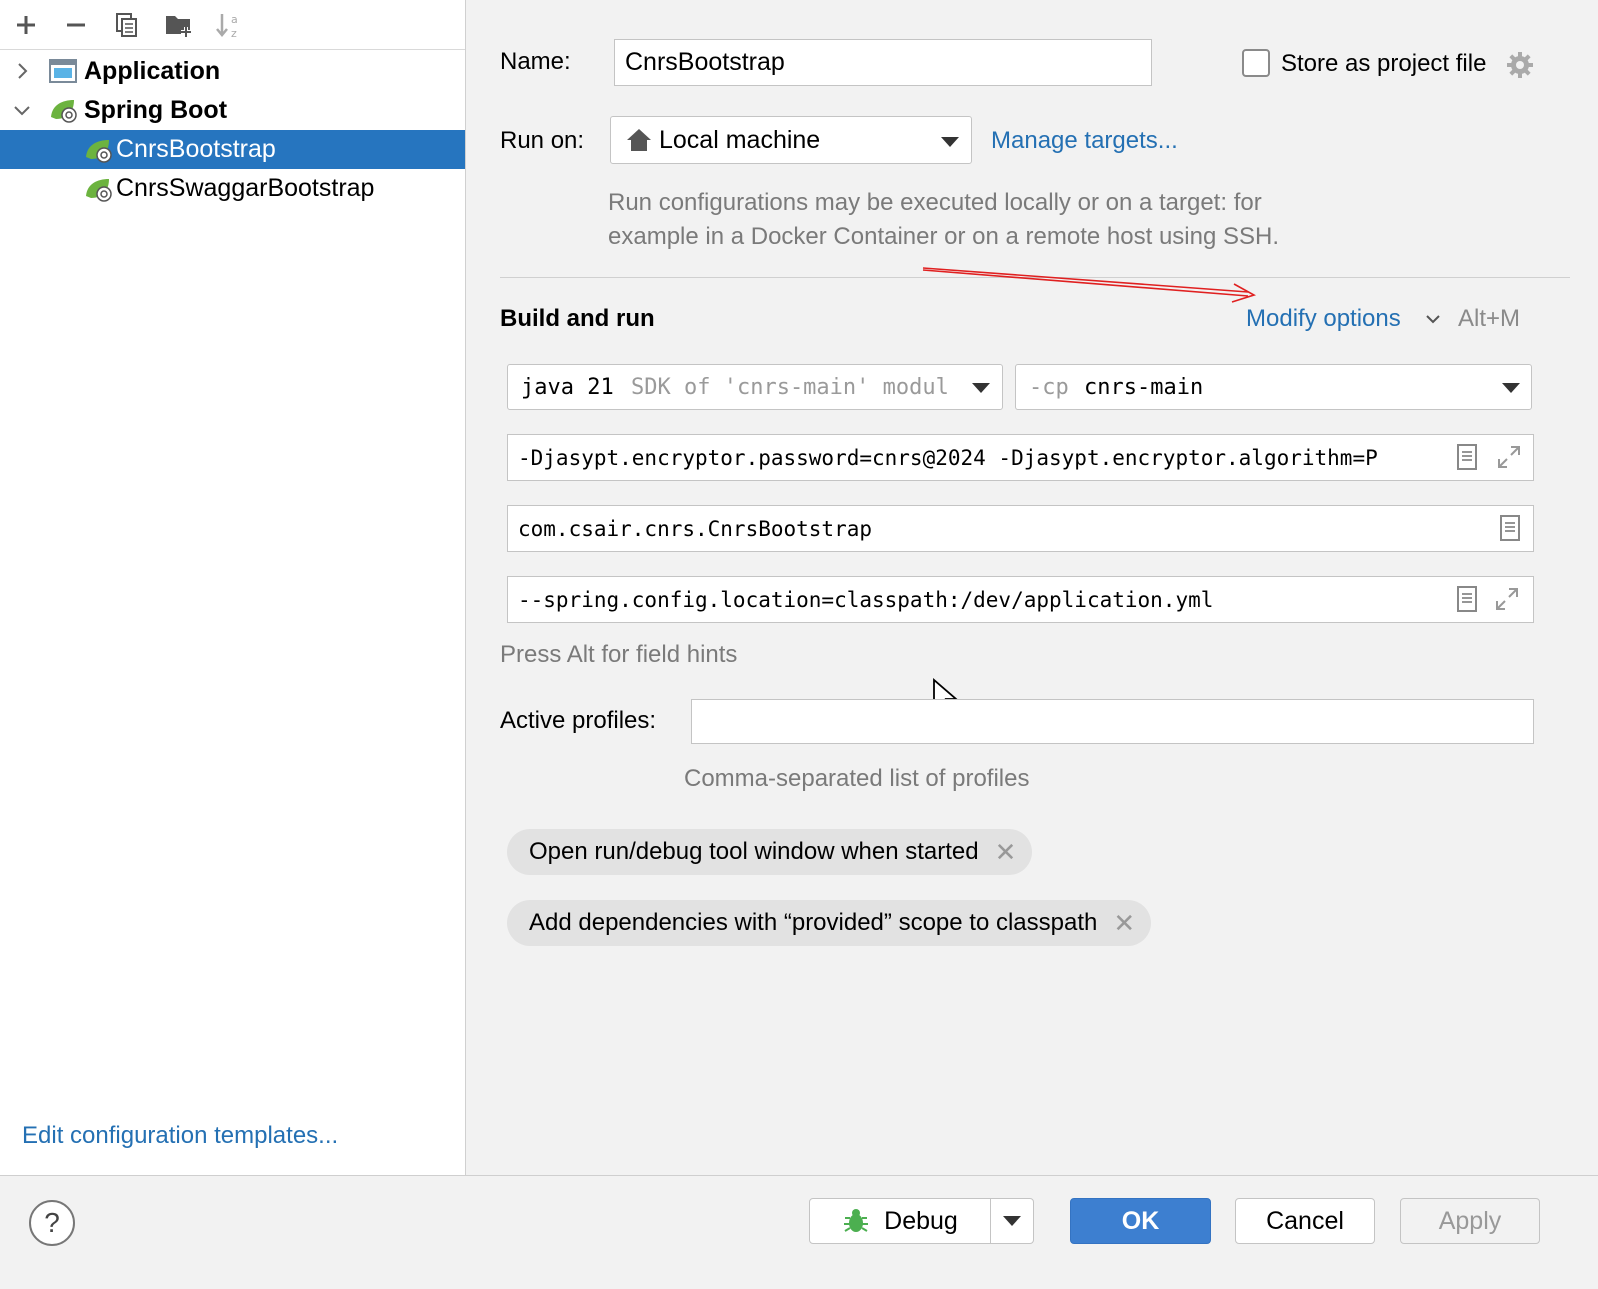 The width and height of the screenshot is (1598, 1289). I want to click on run-on-label: Run on:, so click(542, 140).